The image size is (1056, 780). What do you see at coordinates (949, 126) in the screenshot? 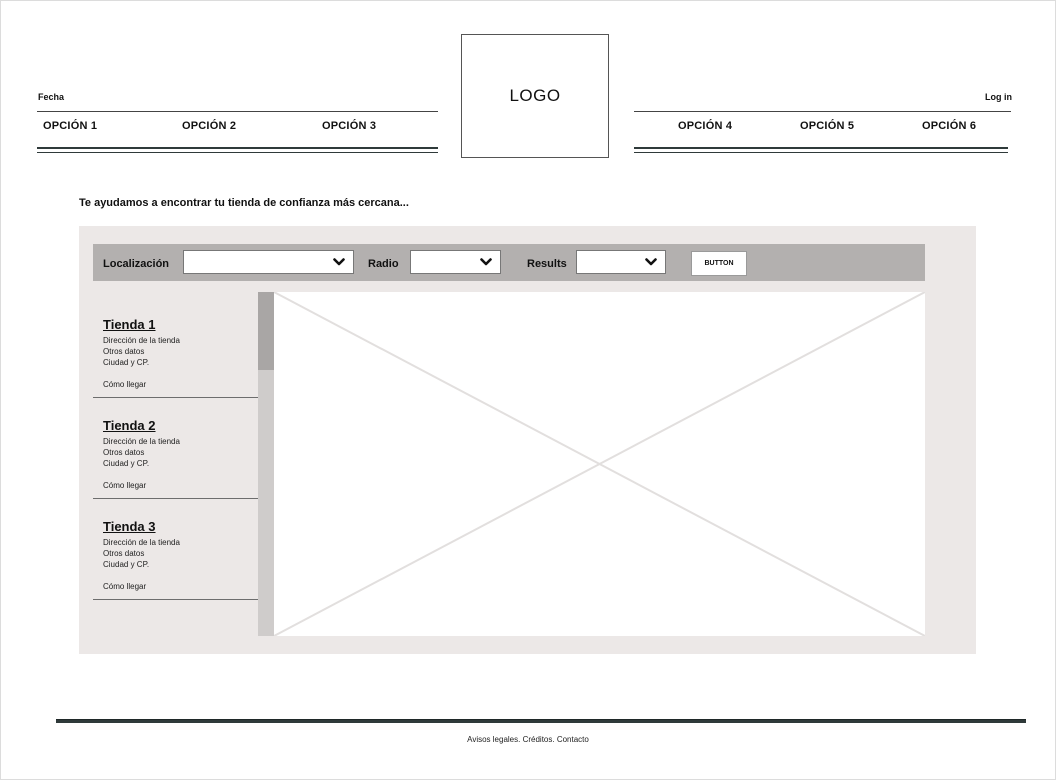
I see `nav-option-6: OPCIÓN 6` at bounding box center [949, 126].